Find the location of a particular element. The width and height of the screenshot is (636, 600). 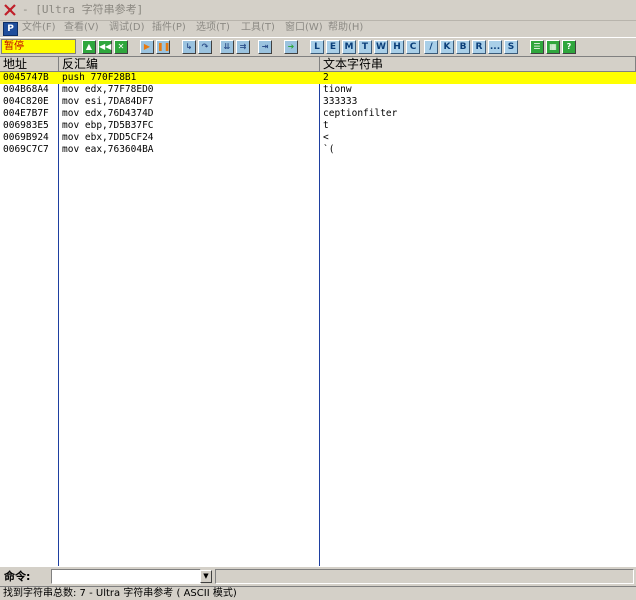

step-over-icon: ↷ is located at coordinates (205, 47).